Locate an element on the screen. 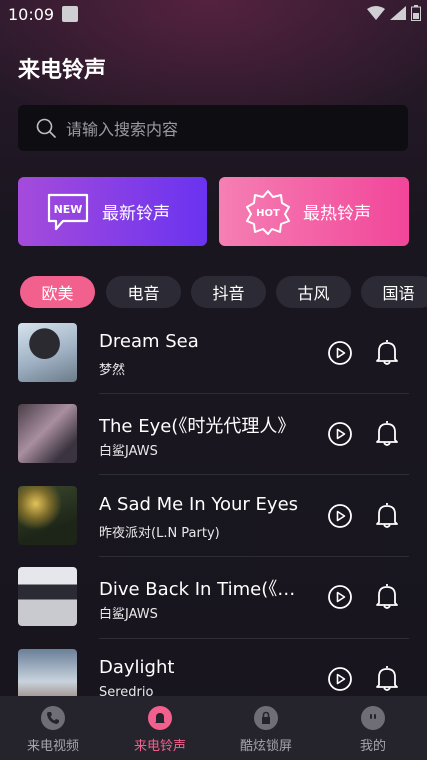 This screenshot has height=760, width=427. nav-call-video: 来电视频 is located at coordinates (53, 728).